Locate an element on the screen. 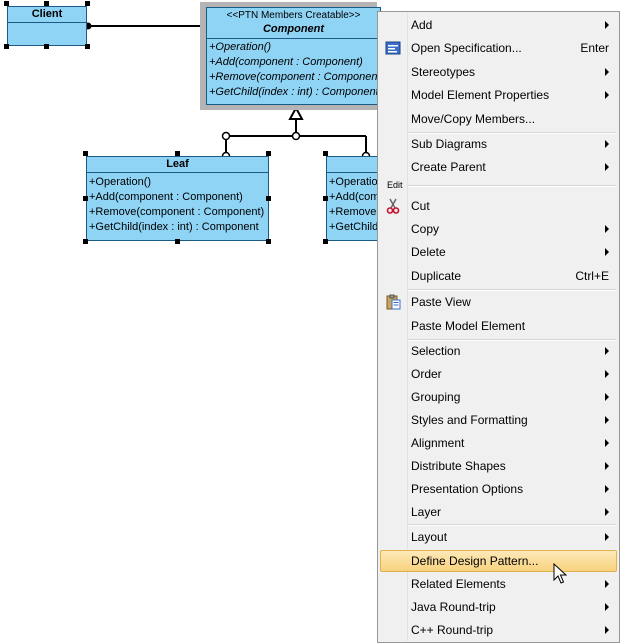 This screenshot has height=643, width=620. menu-item-label: Delete is located at coordinates (428, 252).